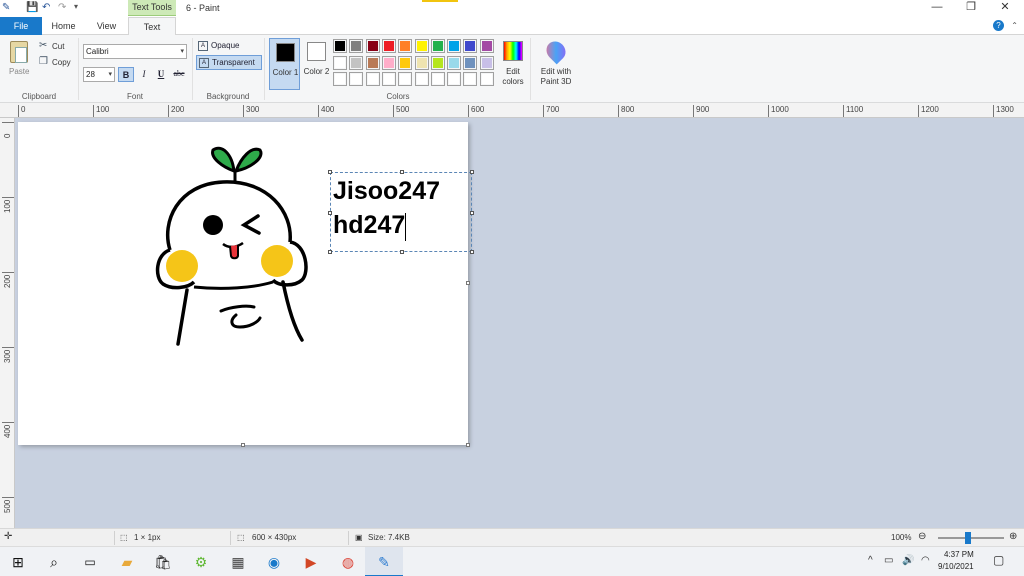 The width and height of the screenshot is (1024, 576). What do you see at coordinates (144, 74) in the screenshot?
I see `italic-button: I` at bounding box center [144, 74].